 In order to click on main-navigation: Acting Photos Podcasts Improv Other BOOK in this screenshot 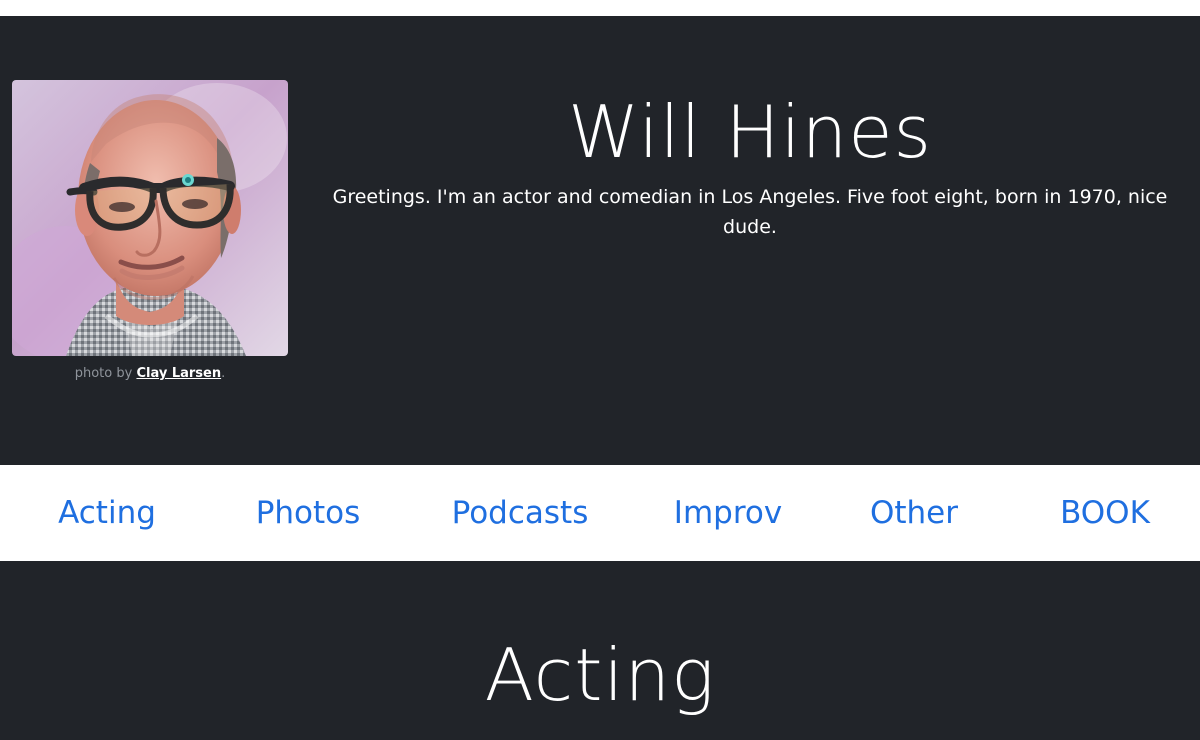, I will do `click(600, 513)`.